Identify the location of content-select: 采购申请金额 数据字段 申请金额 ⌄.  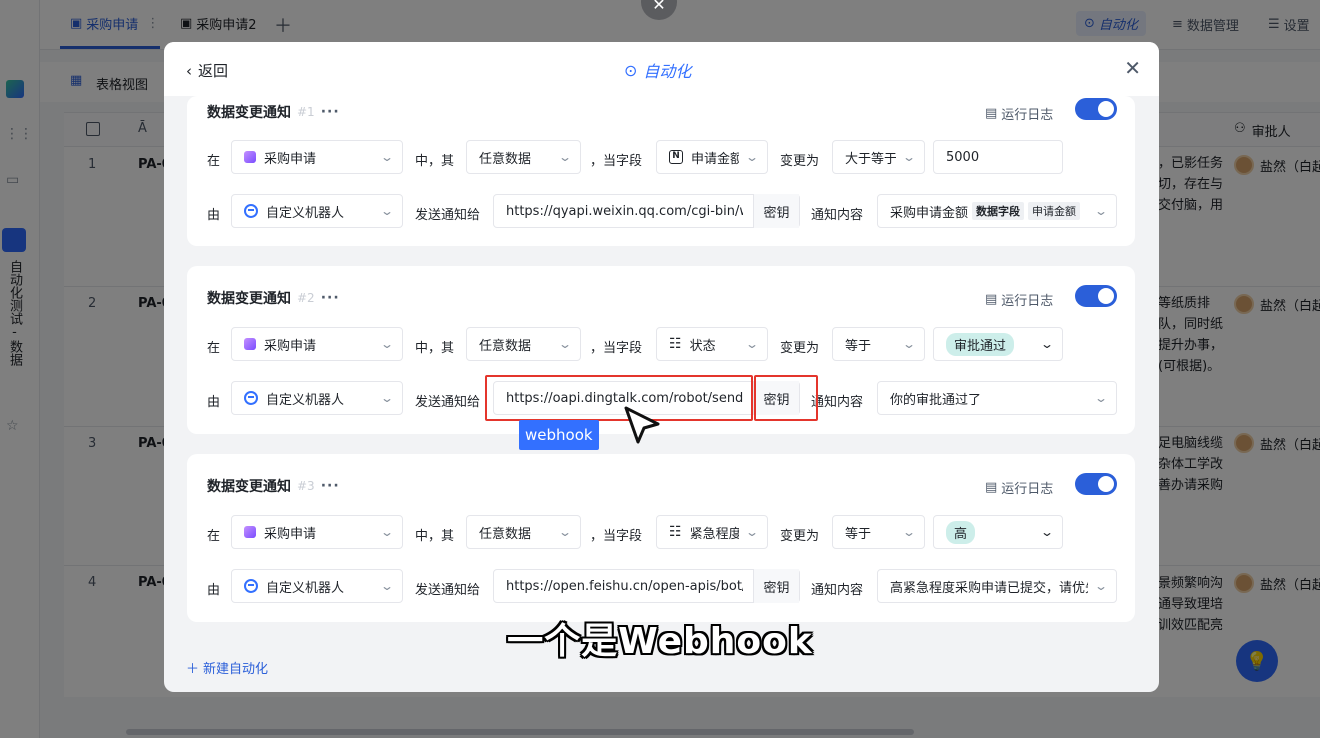
(997, 211).